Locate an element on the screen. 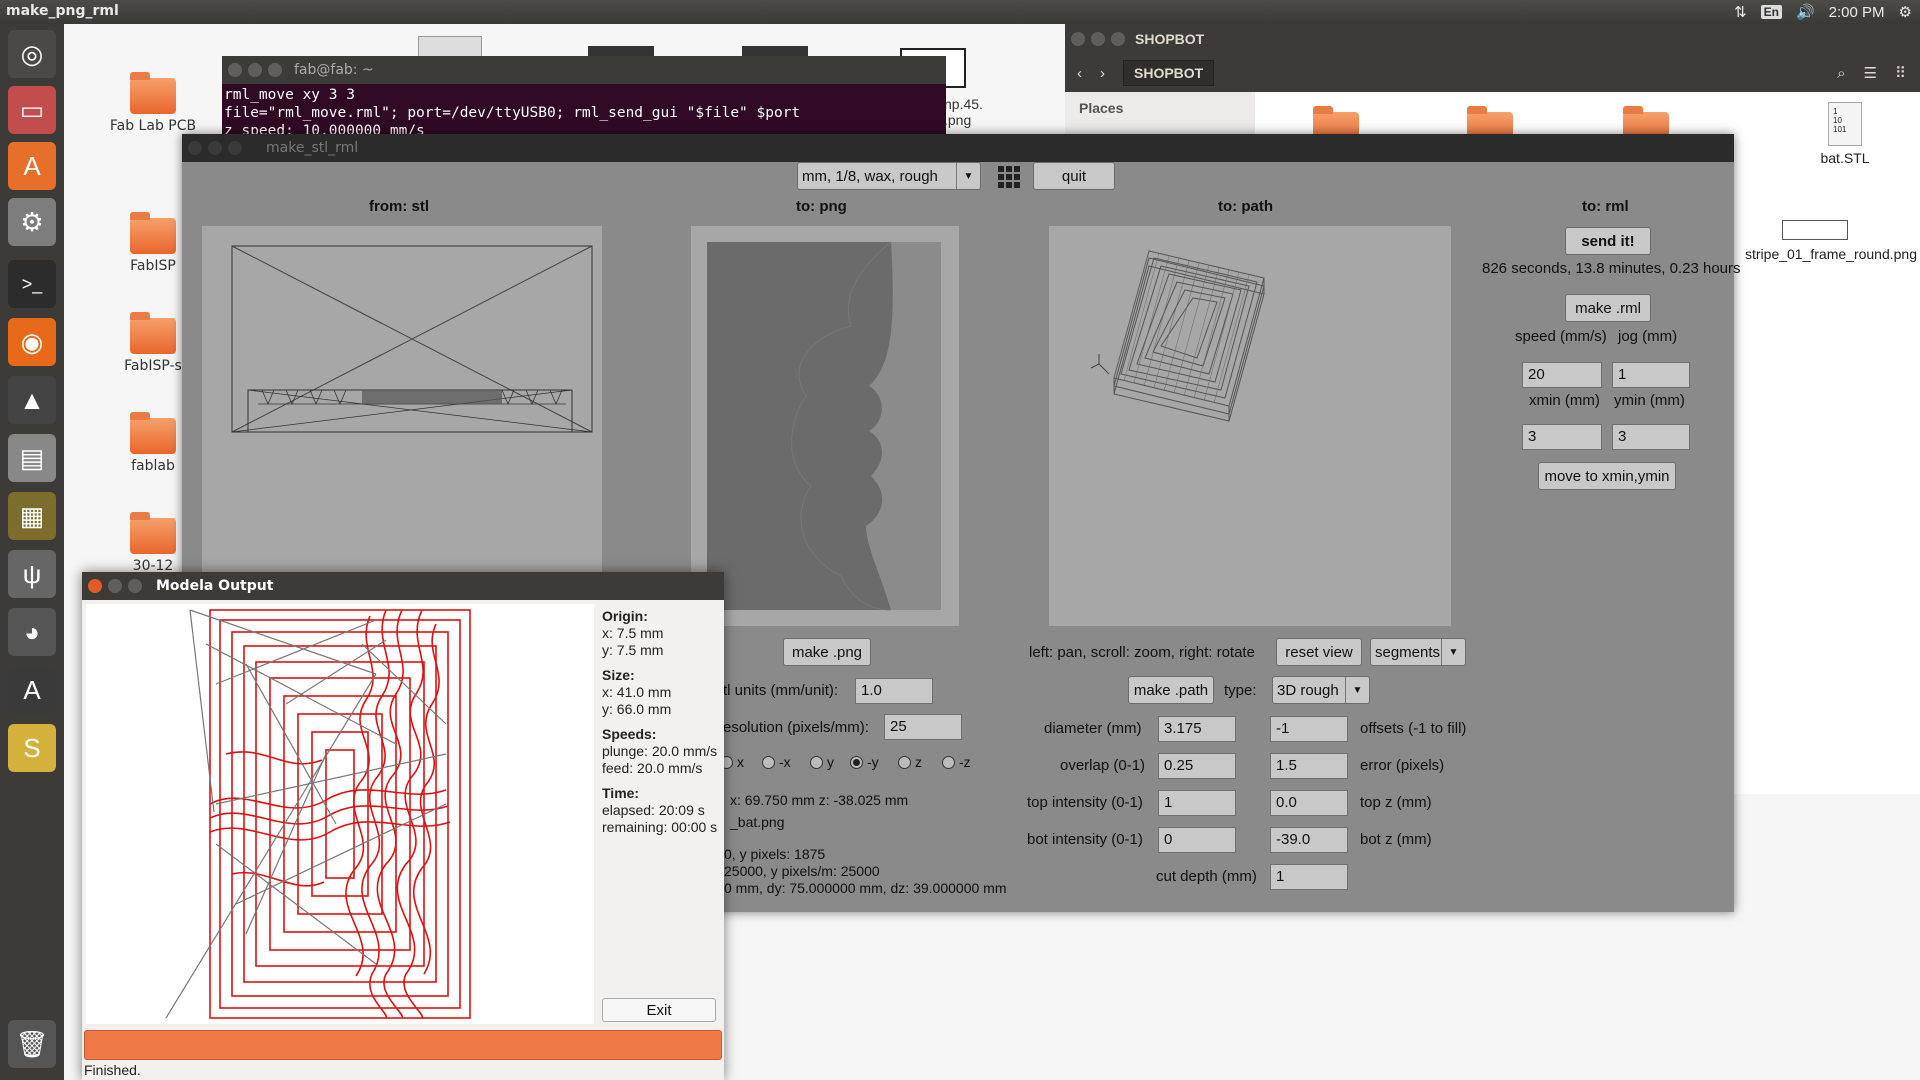 This screenshot has width=1920, height=1080. python-icon: S is located at coordinates (32, 748).